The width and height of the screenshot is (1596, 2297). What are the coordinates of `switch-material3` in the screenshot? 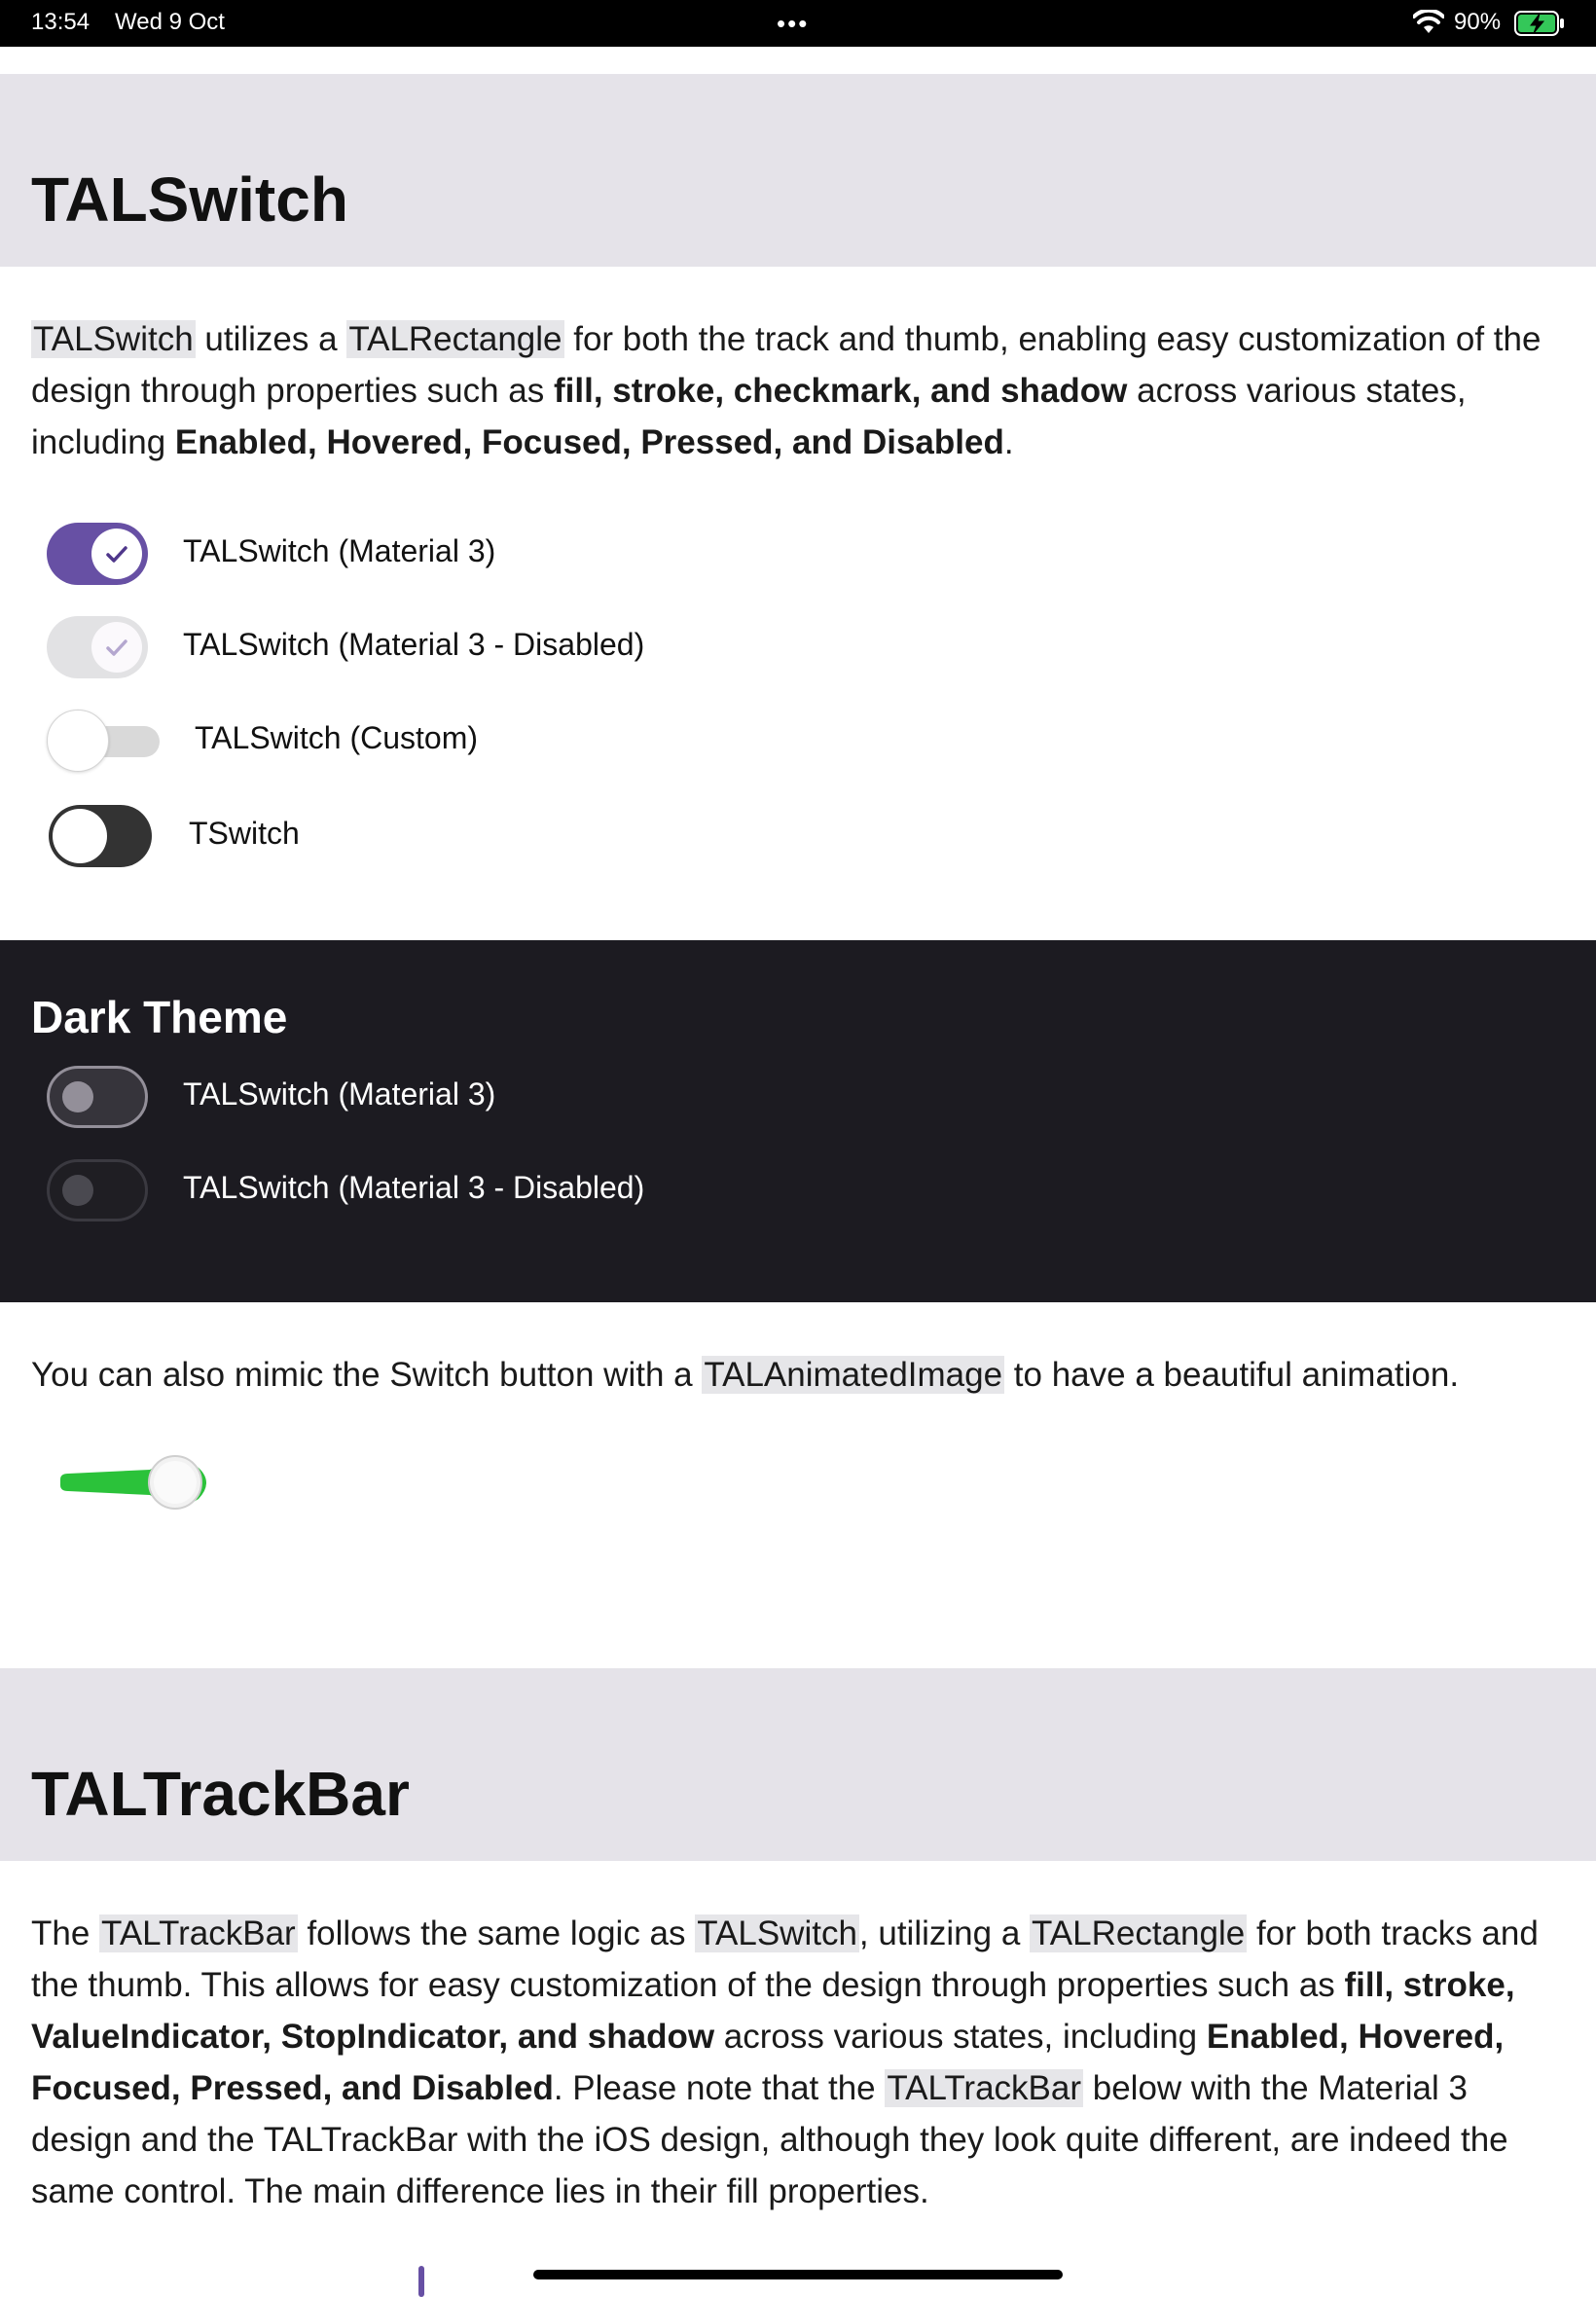 It's located at (97, 554).